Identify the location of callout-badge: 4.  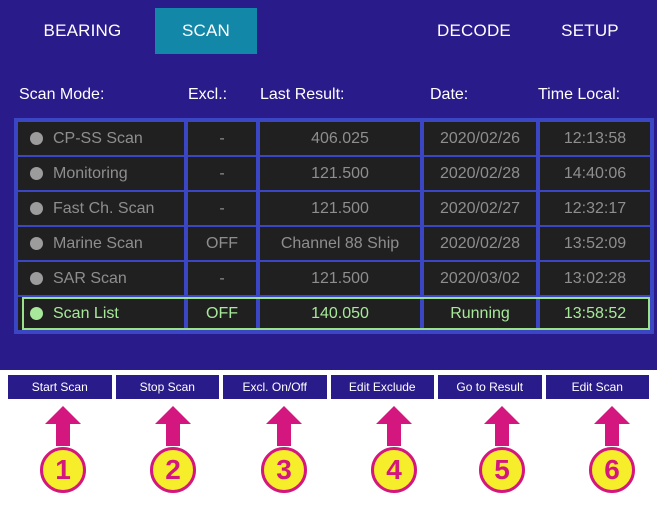
(394, 470).